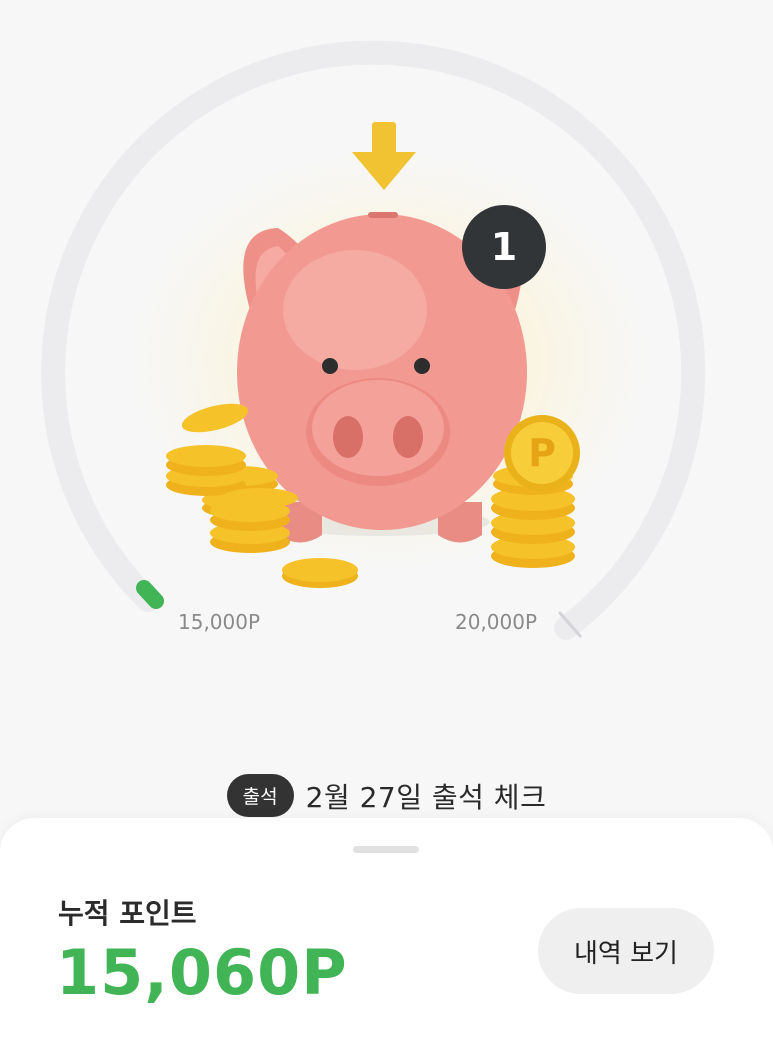  What do you see at coordinates (127, 913) in the screenshot?
I see `points-label: 누적 포인트` at bounding box center [127, 913].